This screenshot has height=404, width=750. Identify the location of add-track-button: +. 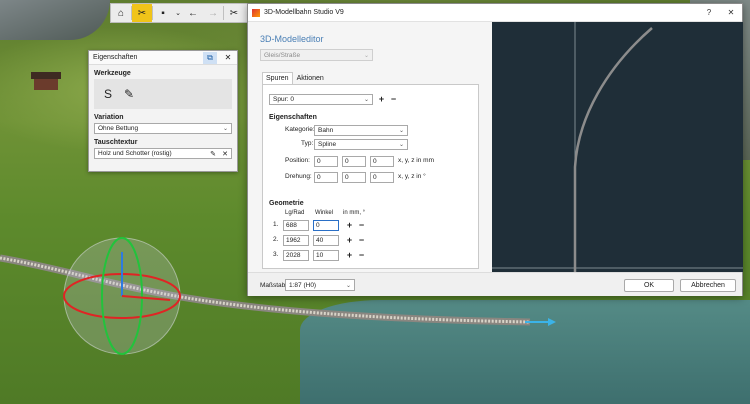
(381, 99).